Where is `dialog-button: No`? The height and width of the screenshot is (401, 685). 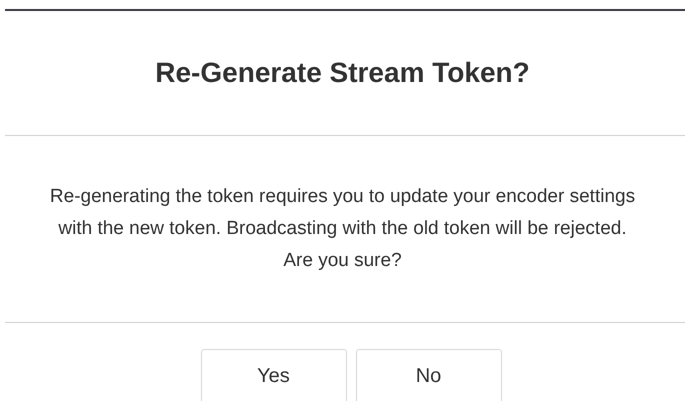
dialog-button: No is located at coordinates (429, 375).